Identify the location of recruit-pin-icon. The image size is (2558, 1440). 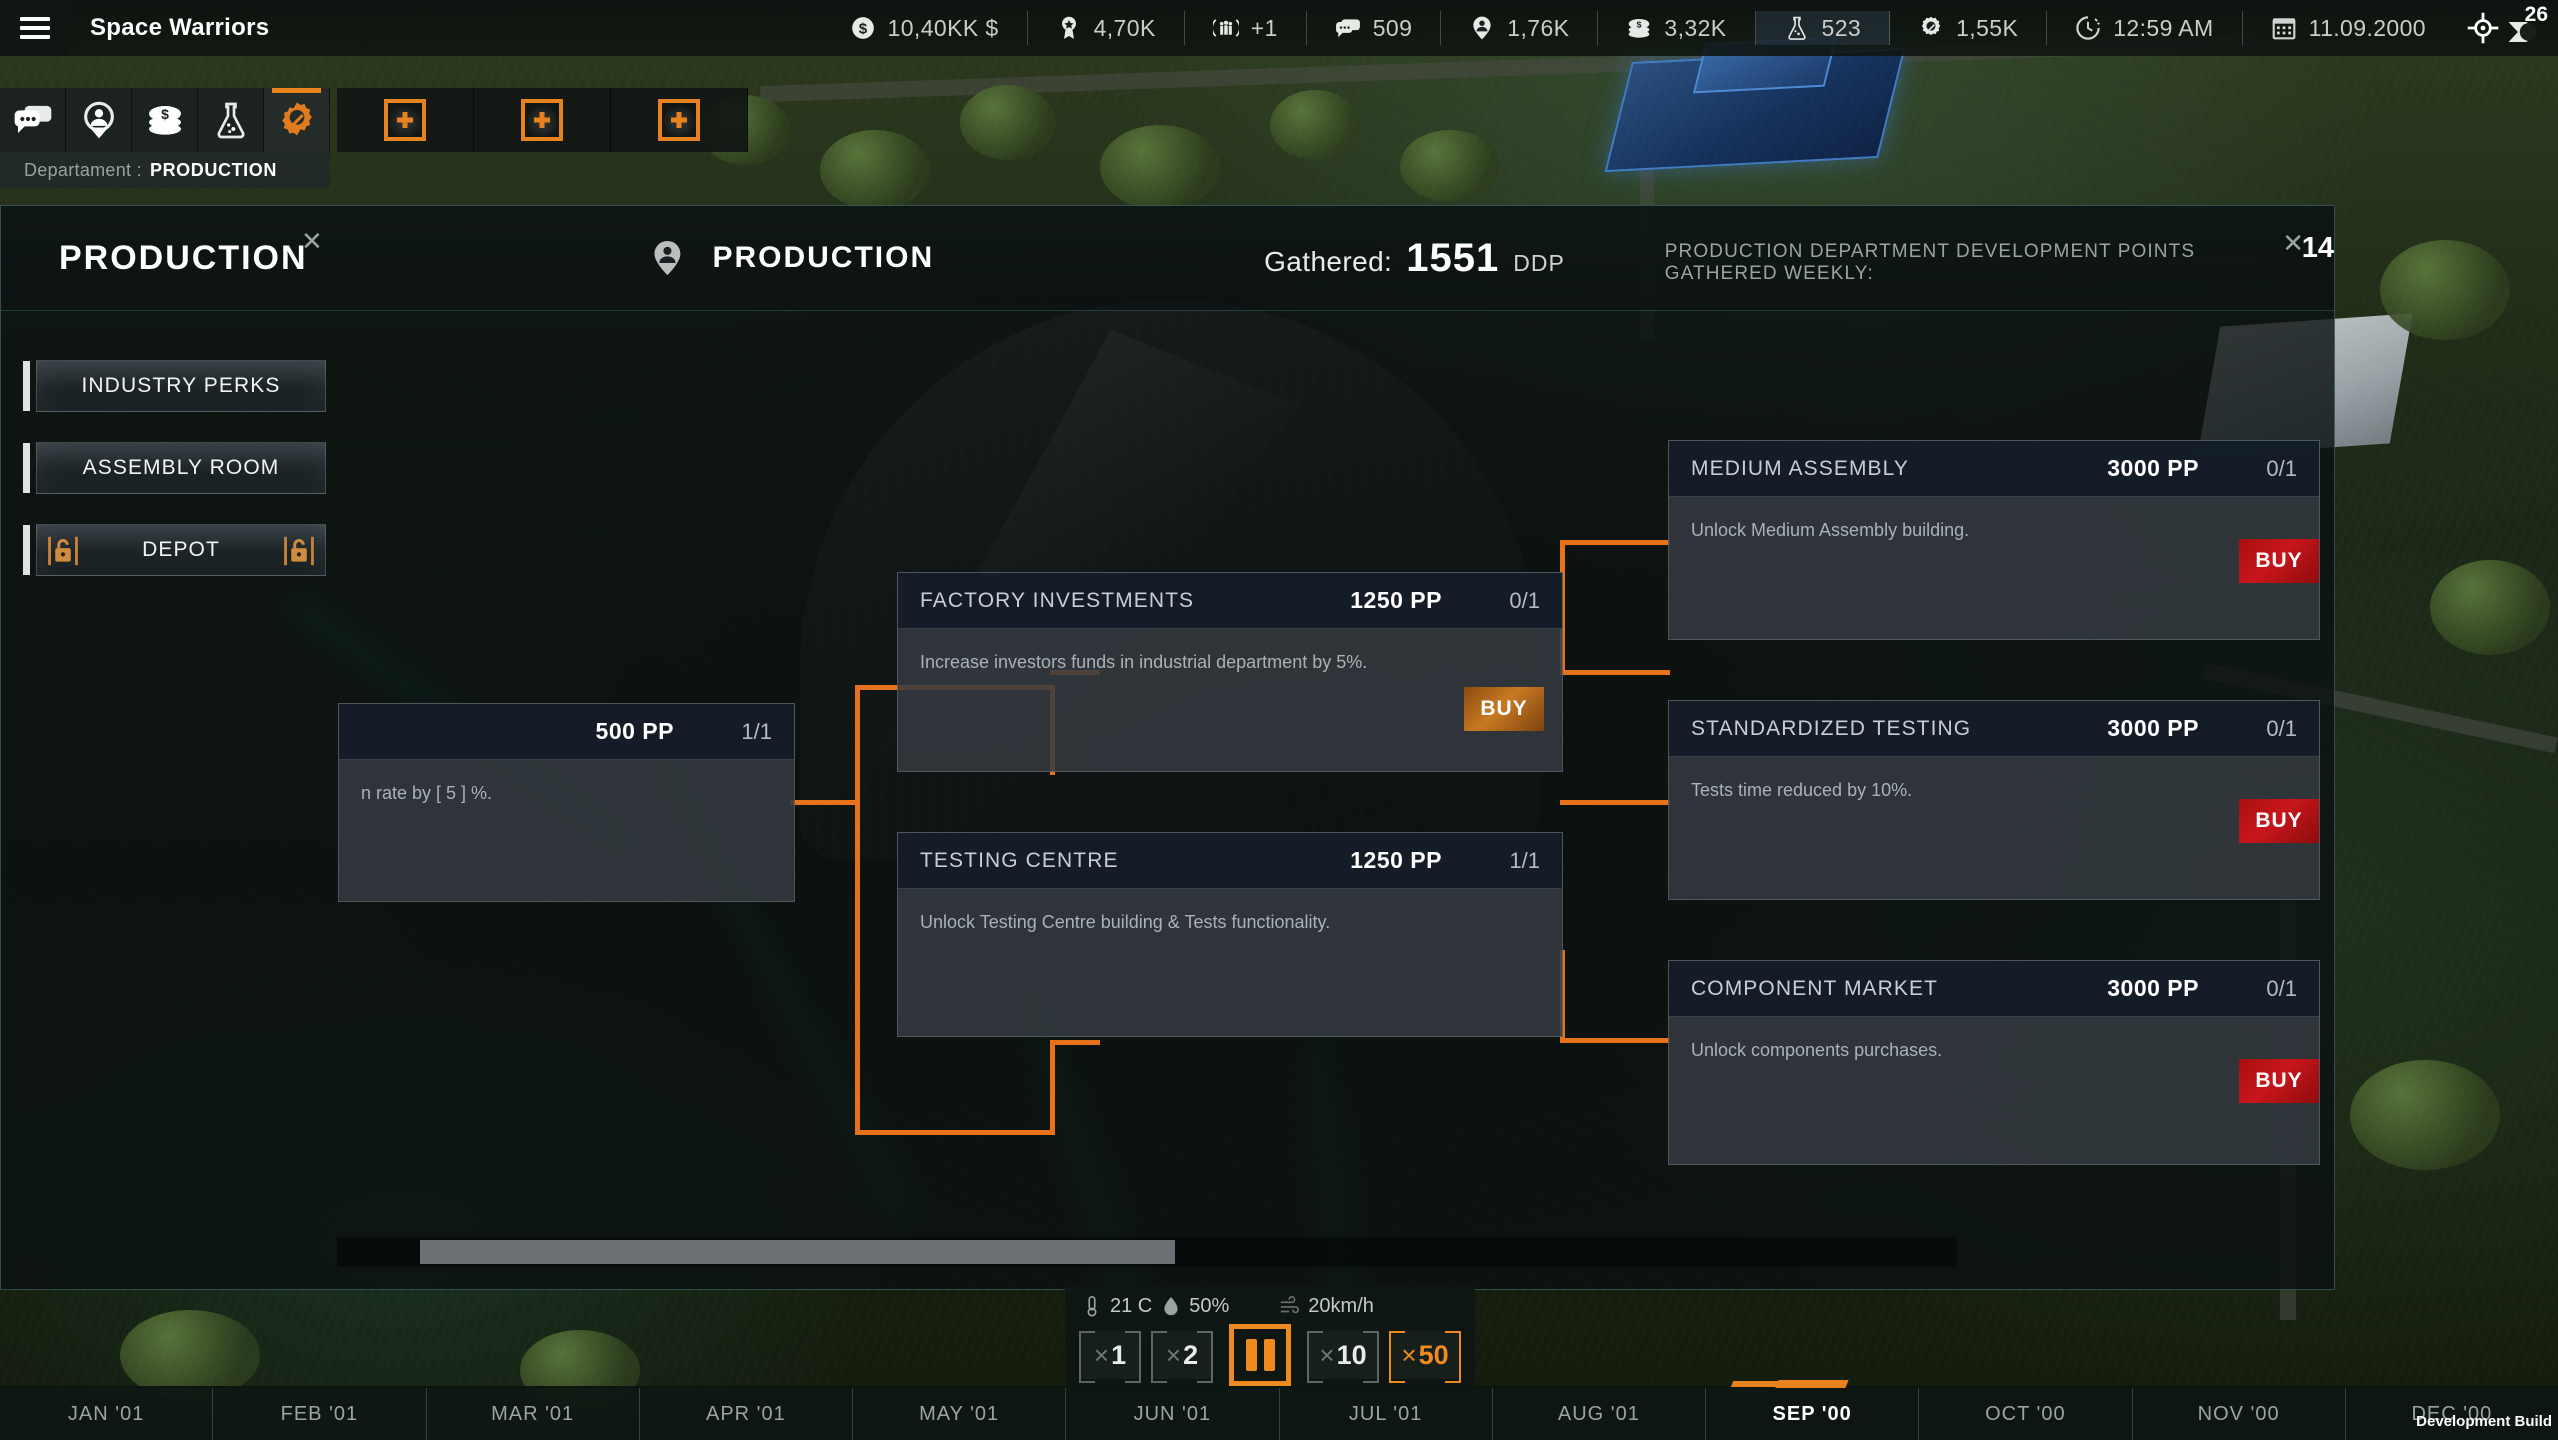
(98, 120).